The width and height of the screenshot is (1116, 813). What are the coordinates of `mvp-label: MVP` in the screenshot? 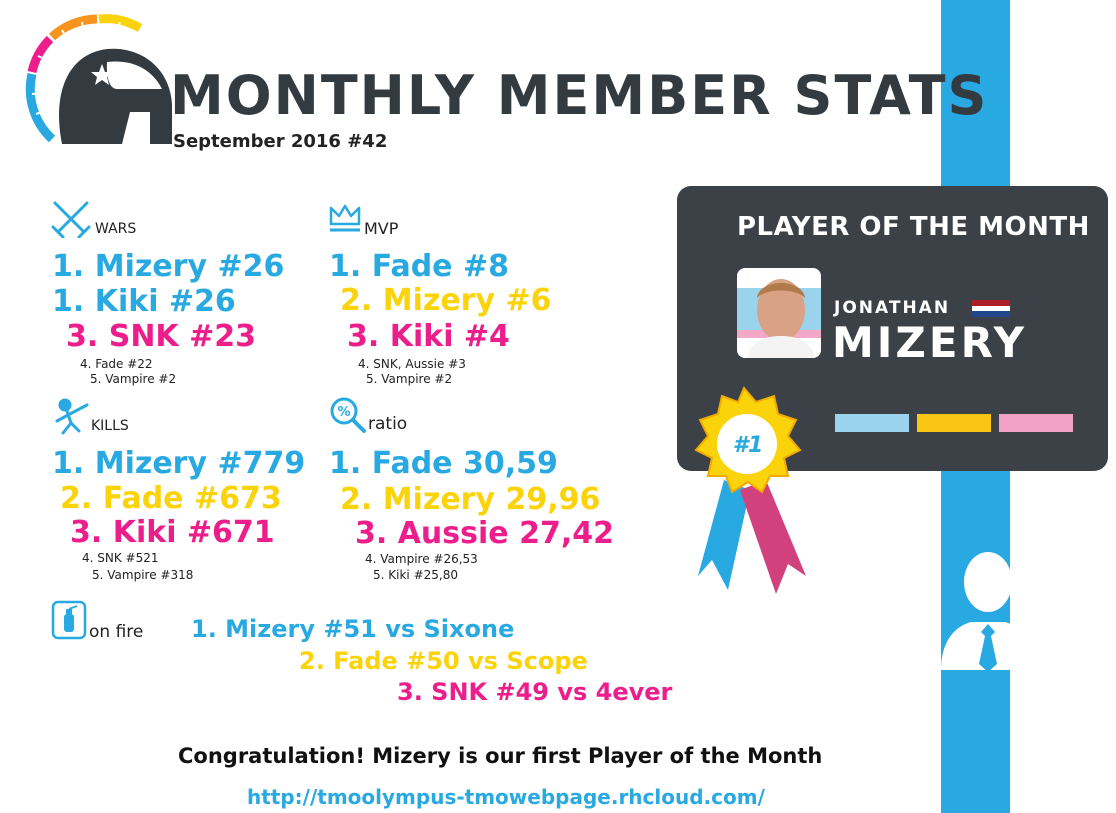 It's located at (381, 228).